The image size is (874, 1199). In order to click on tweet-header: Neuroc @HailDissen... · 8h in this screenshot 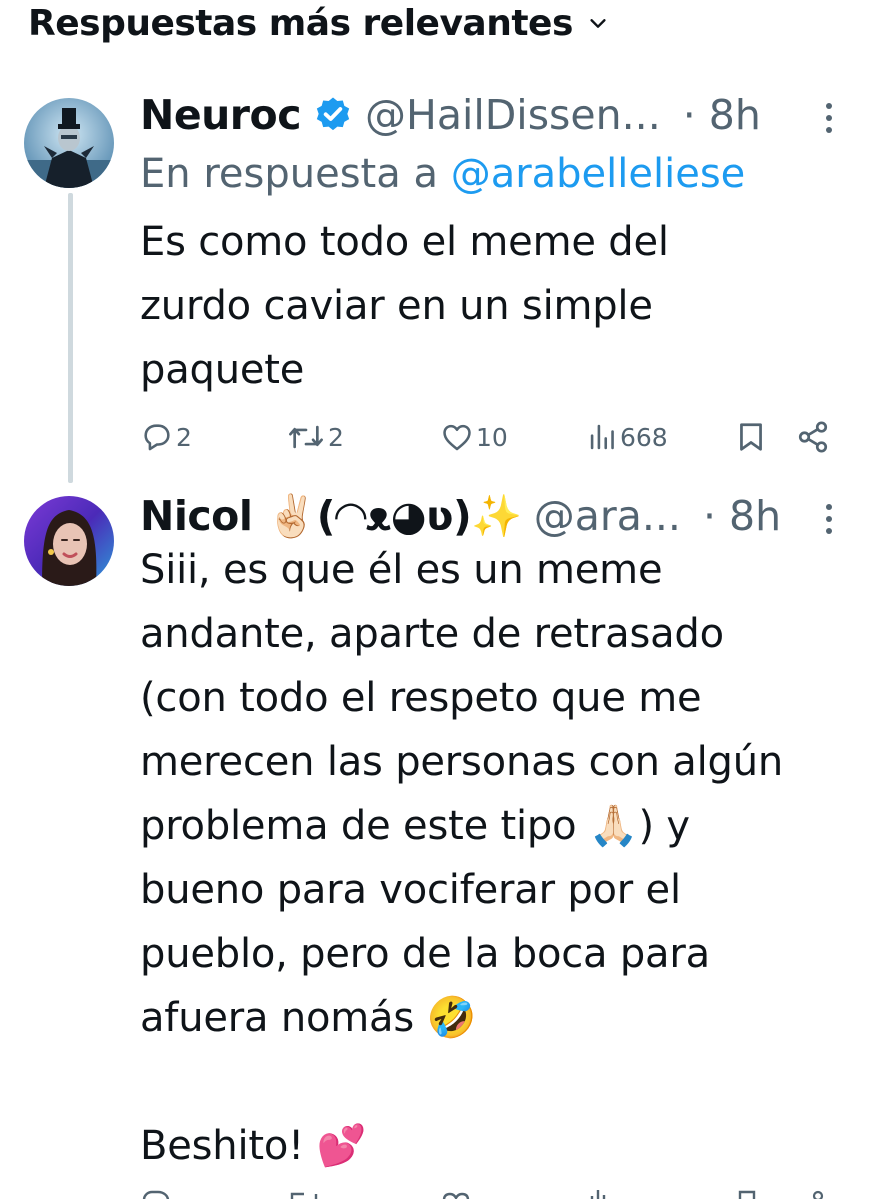, I will do `click(450, 115)`.